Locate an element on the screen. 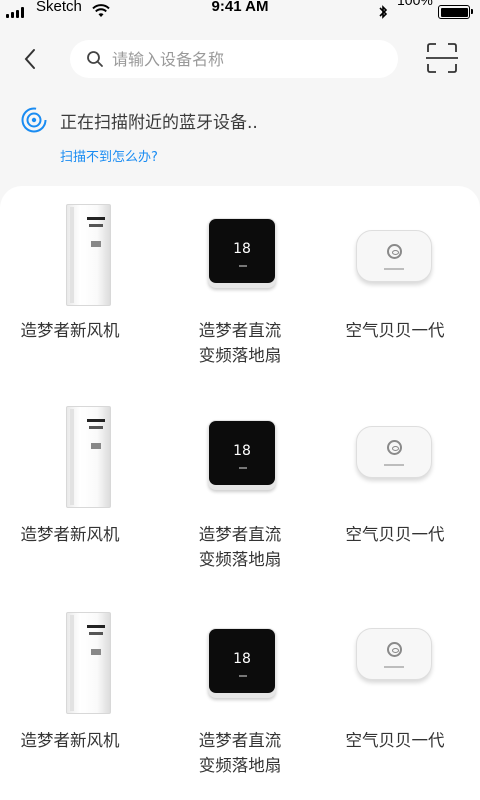 This screenshot has width=480, height=800. back-button is located at coordinates (30, 59).